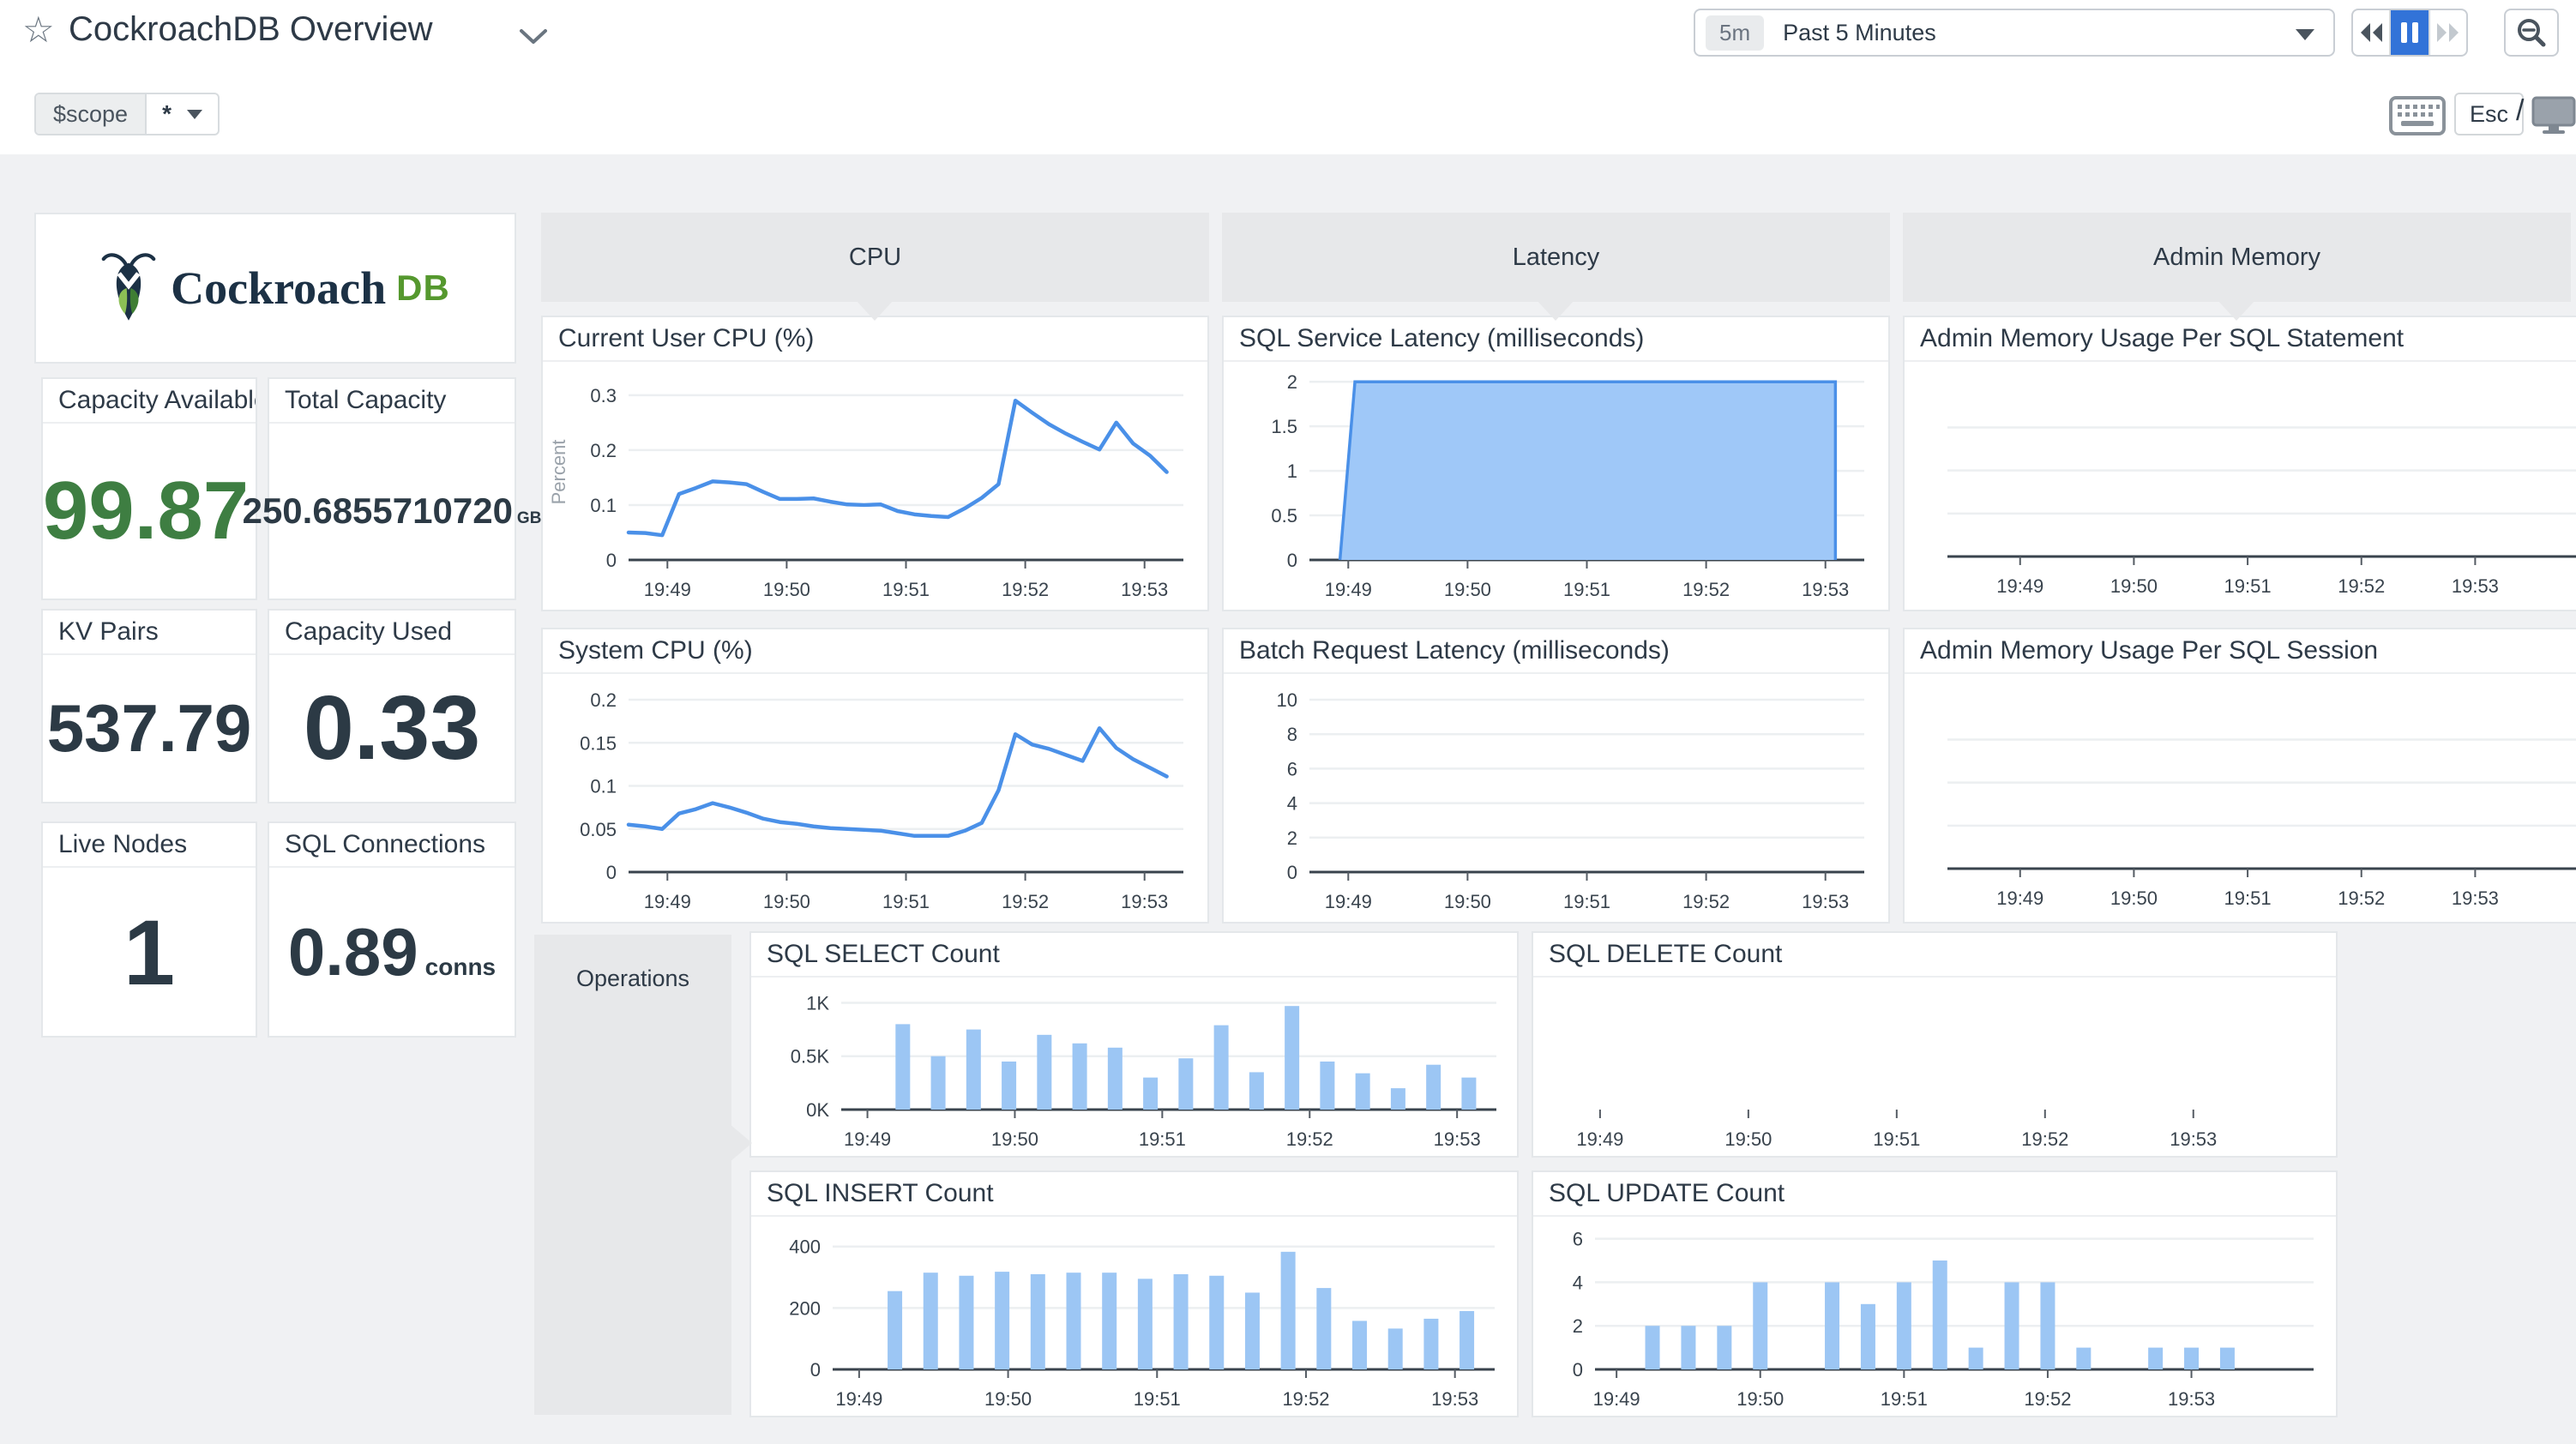  What do you see at coordinates (167, 113) in the screenshot?
I see `scope-value: *` at bounding box center [167, 113].